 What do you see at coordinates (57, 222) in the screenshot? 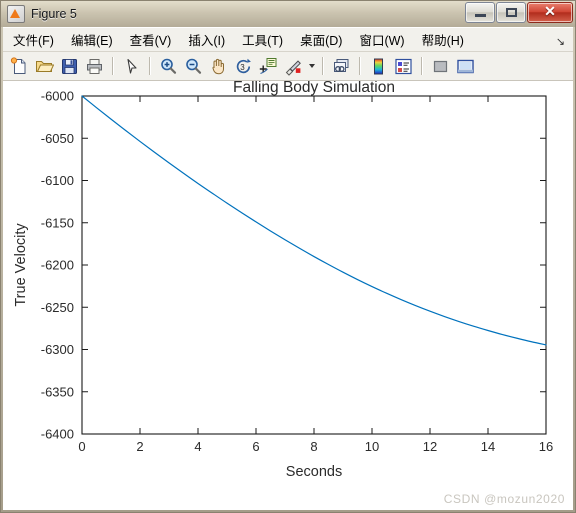
I see `y-tick-label: -6150` at bounding box center [57, 222].